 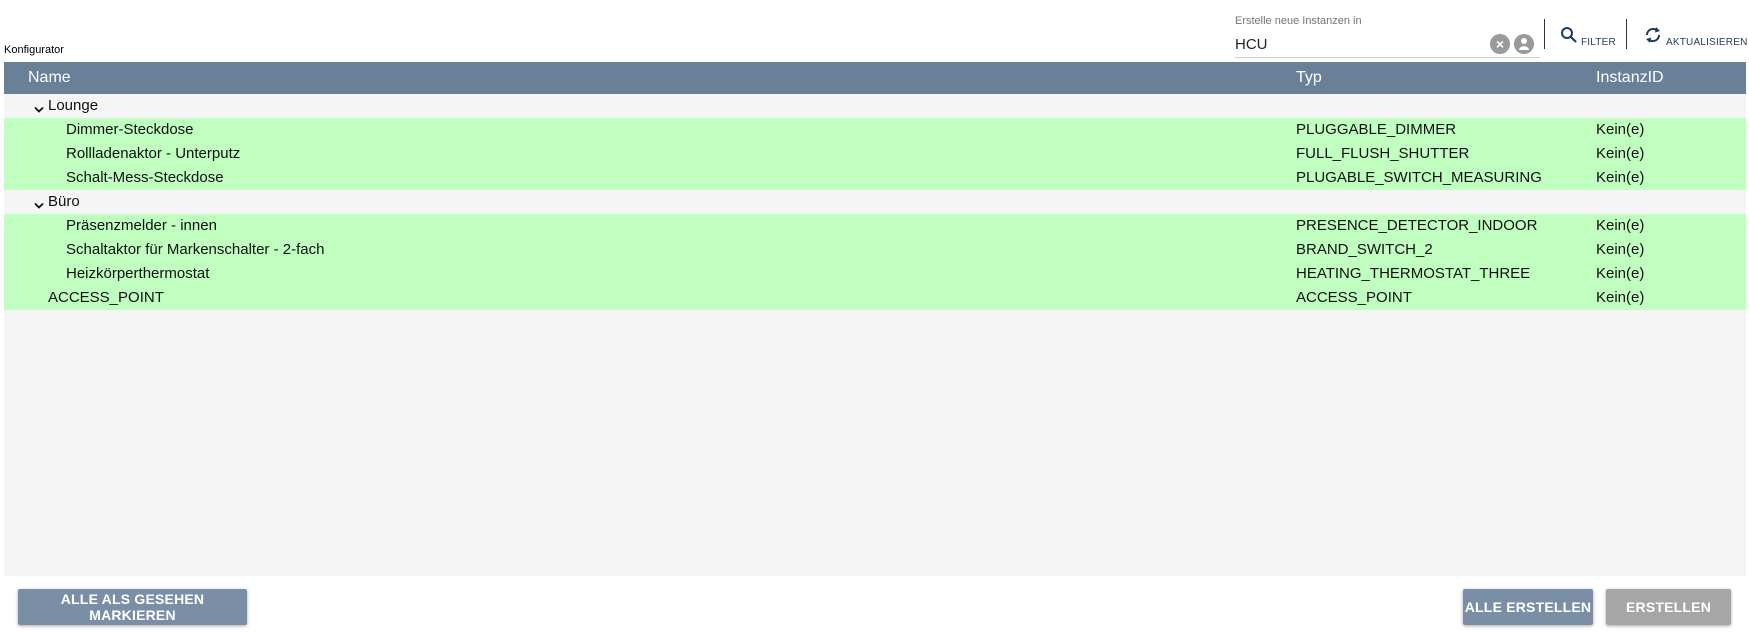 I want to click on device-type: HEATING_THERMOSTAT_THREE, so click(x=1413, y=273).